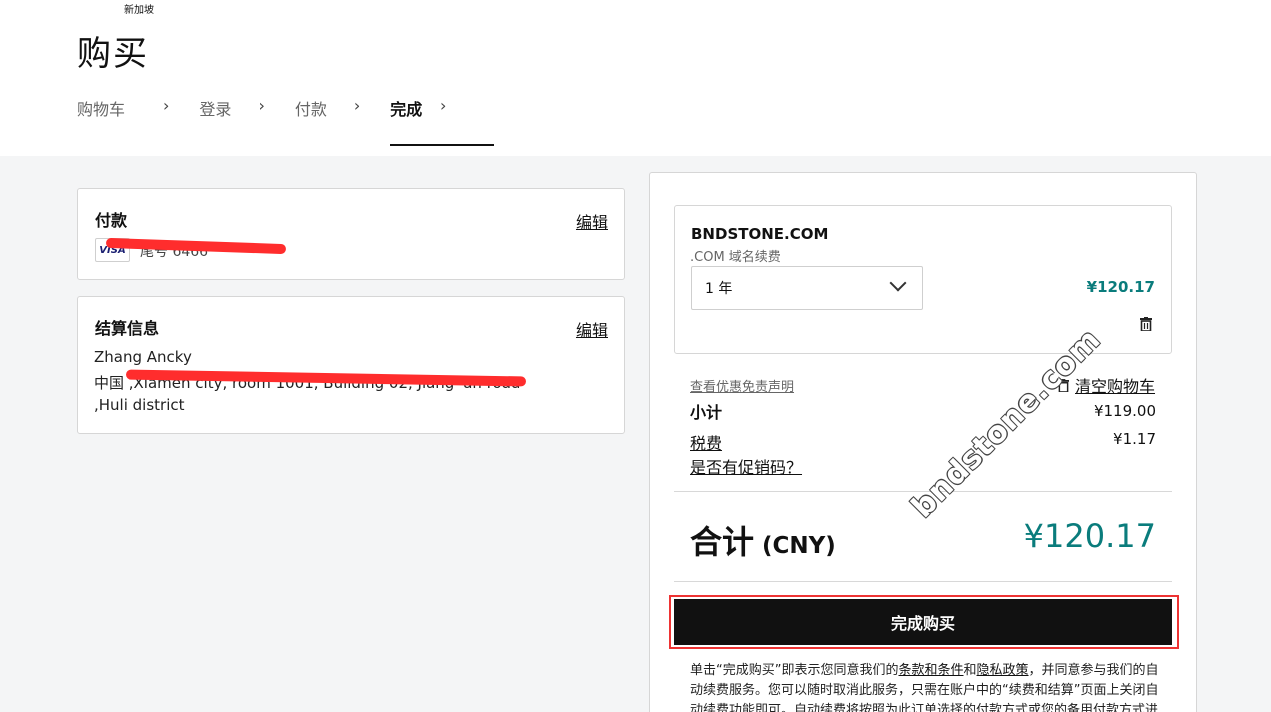 Image resolution: width=1271 pixels, height=712 pixels. I want to click on payment-card: 付款 编辑 VISA 尾号 6466, so click(351, 234).